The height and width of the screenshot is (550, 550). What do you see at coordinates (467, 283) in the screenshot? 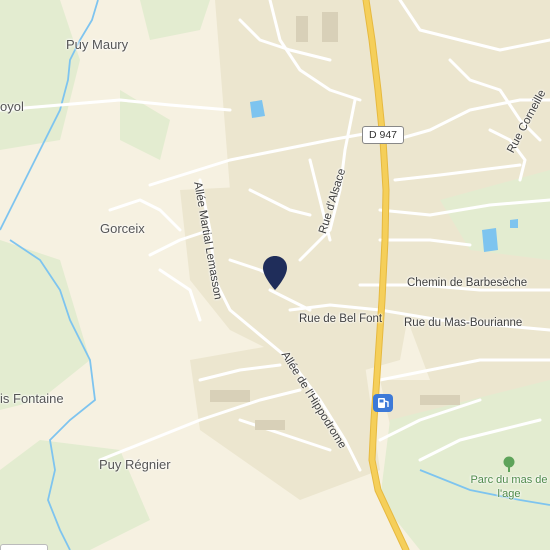
I see `street-label-chemin-de-barbeseche: Chemin de Barbesèche` at bounding box center [467, 283].